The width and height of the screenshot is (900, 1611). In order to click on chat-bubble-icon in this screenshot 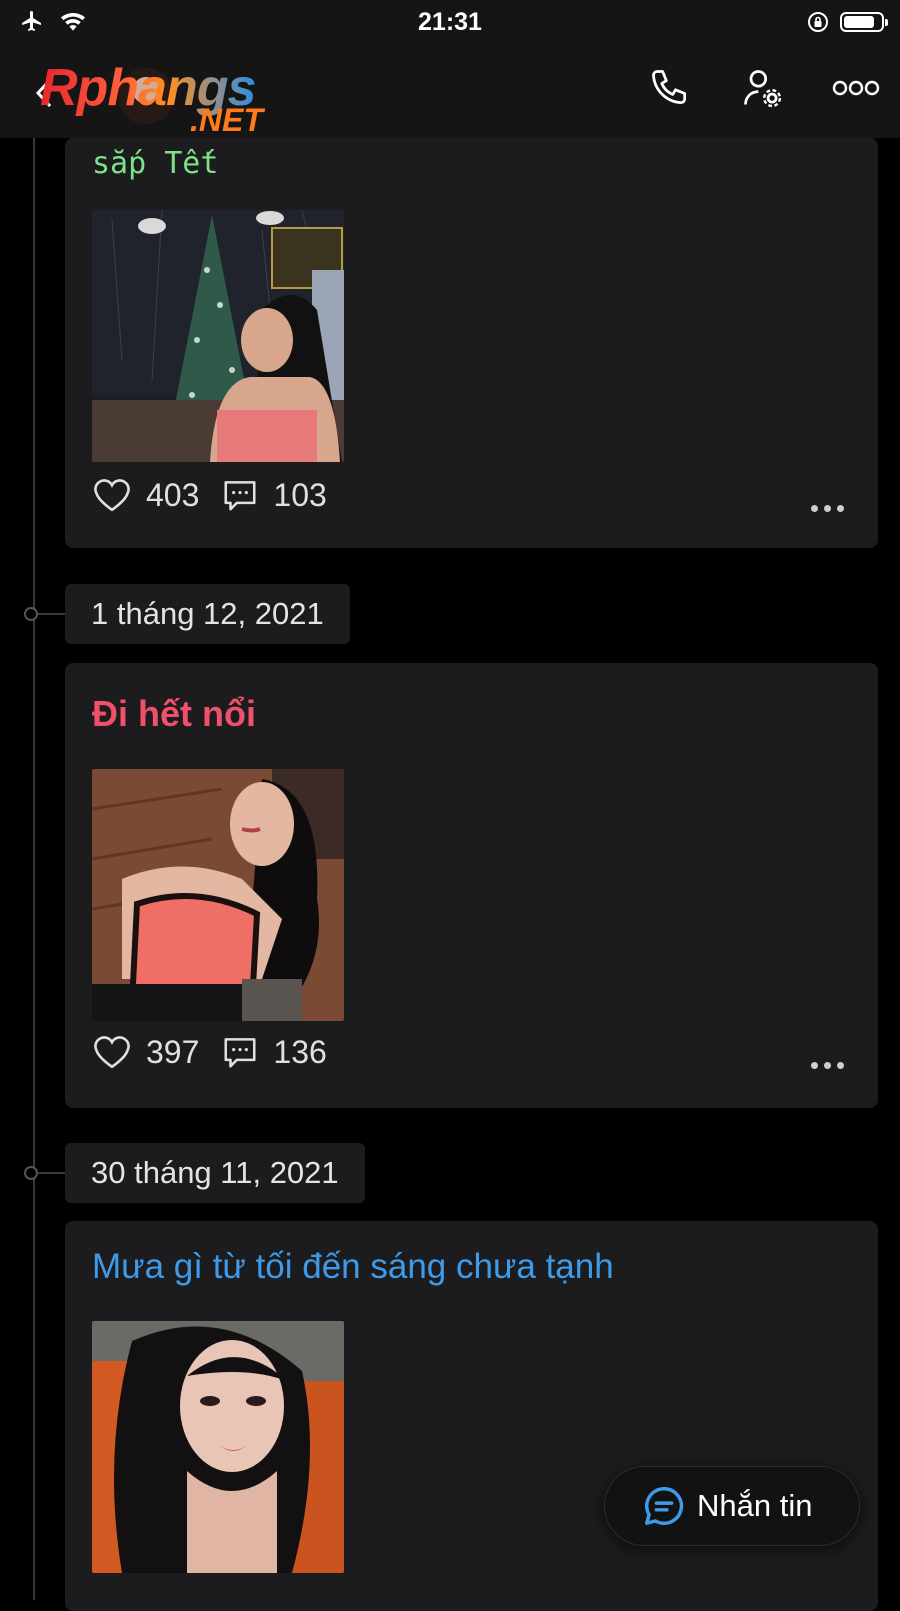, I will do `click(664, 1506)`.